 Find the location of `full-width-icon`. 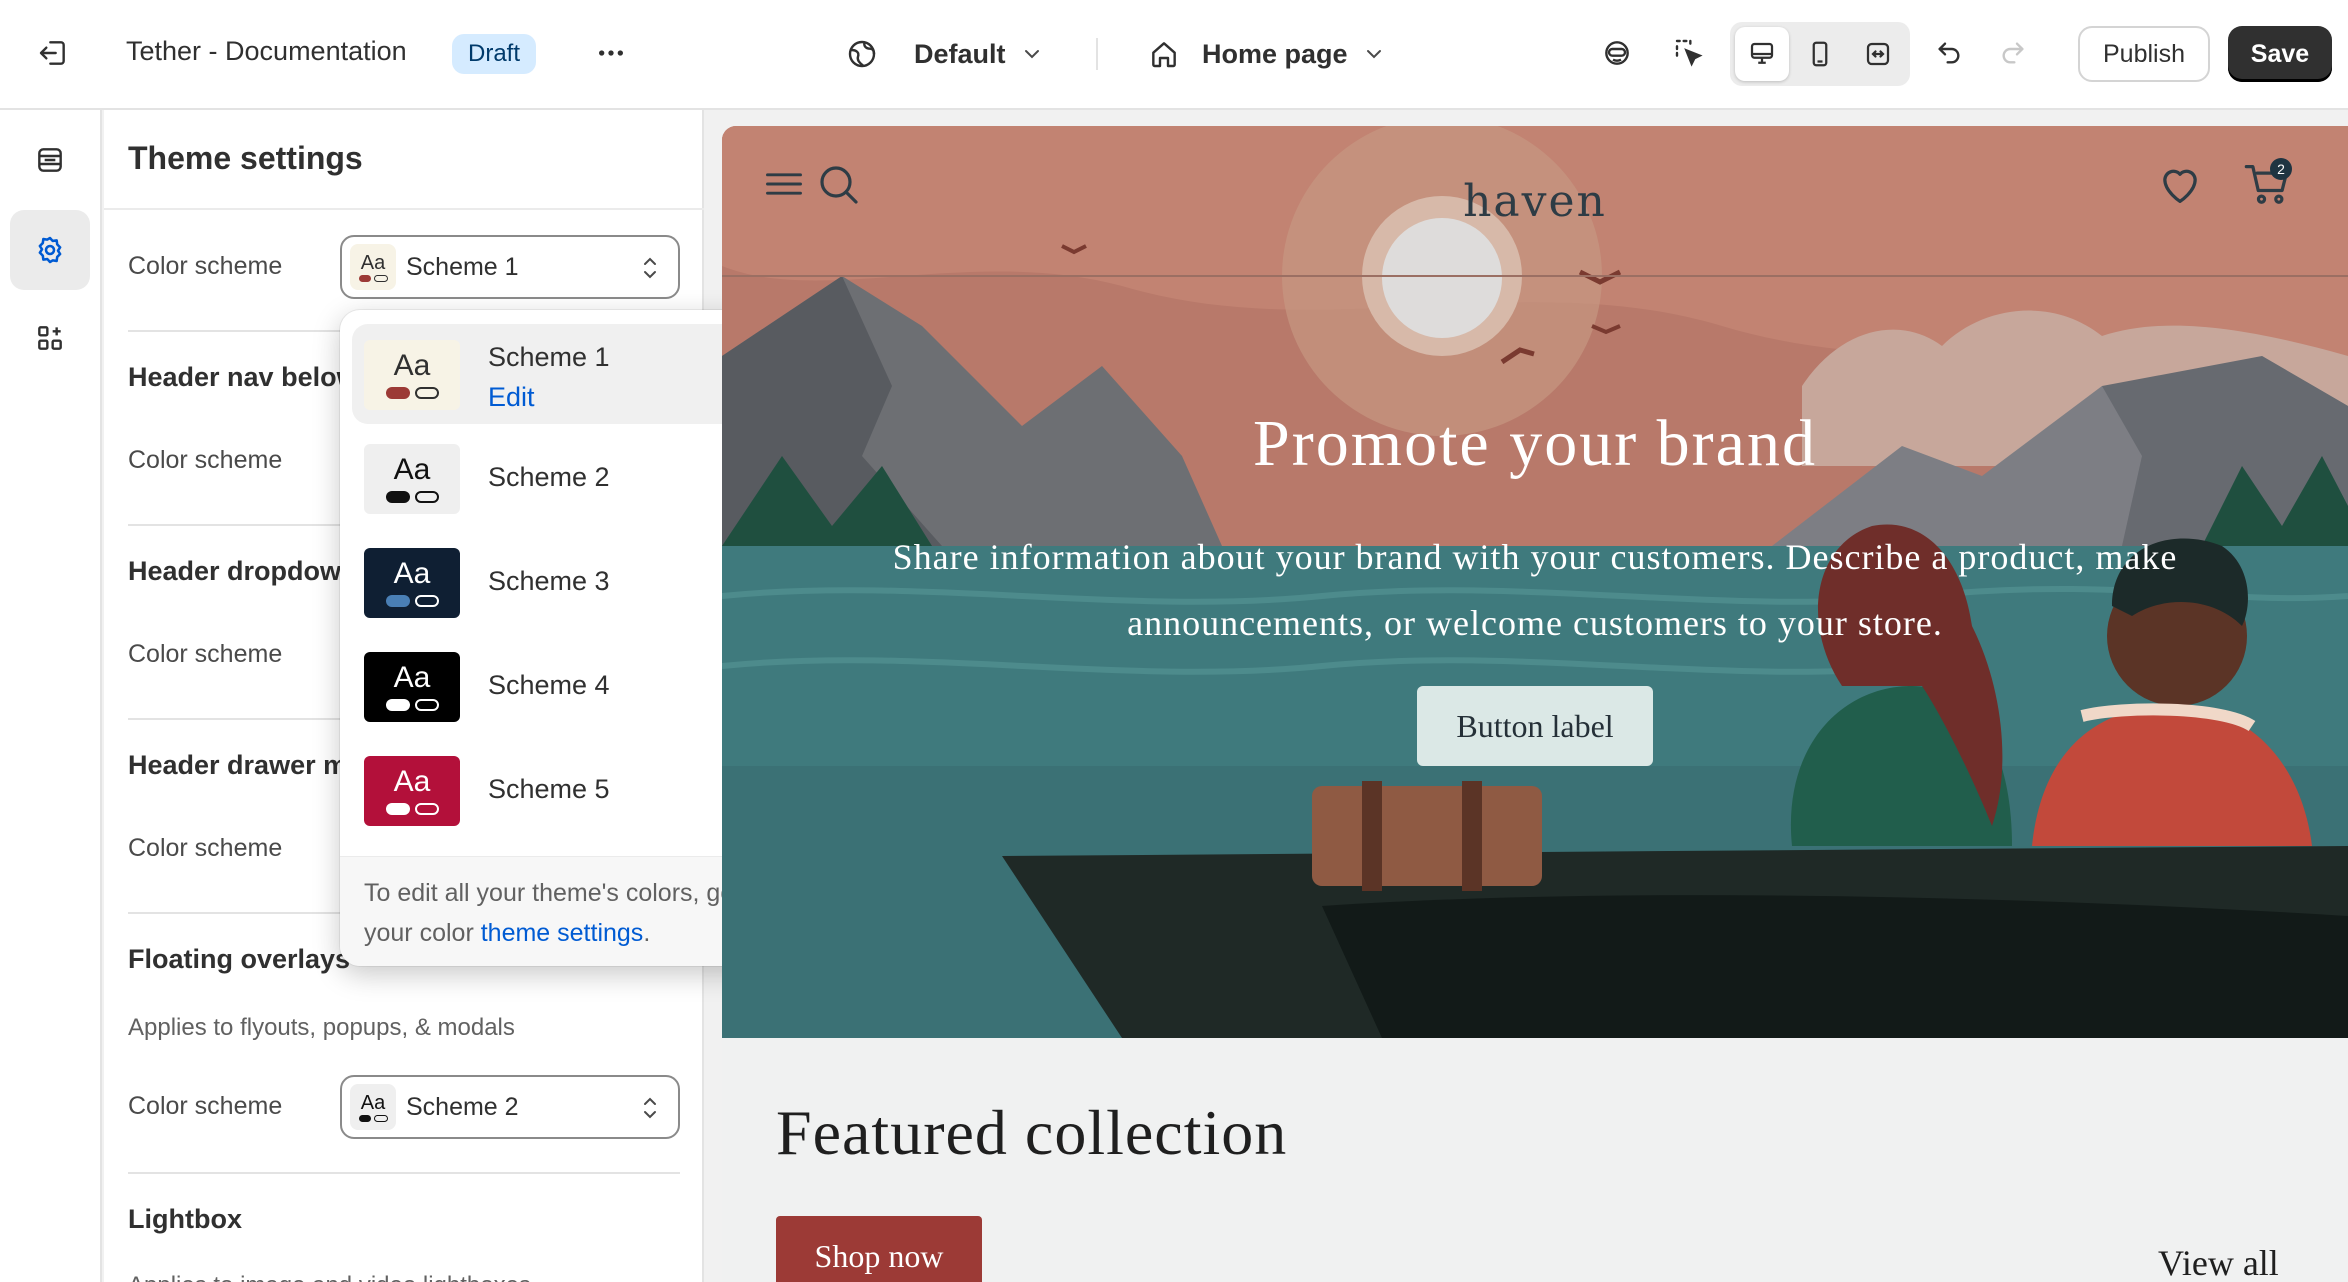

full-width-icon is located at coordinates (1878, 54).